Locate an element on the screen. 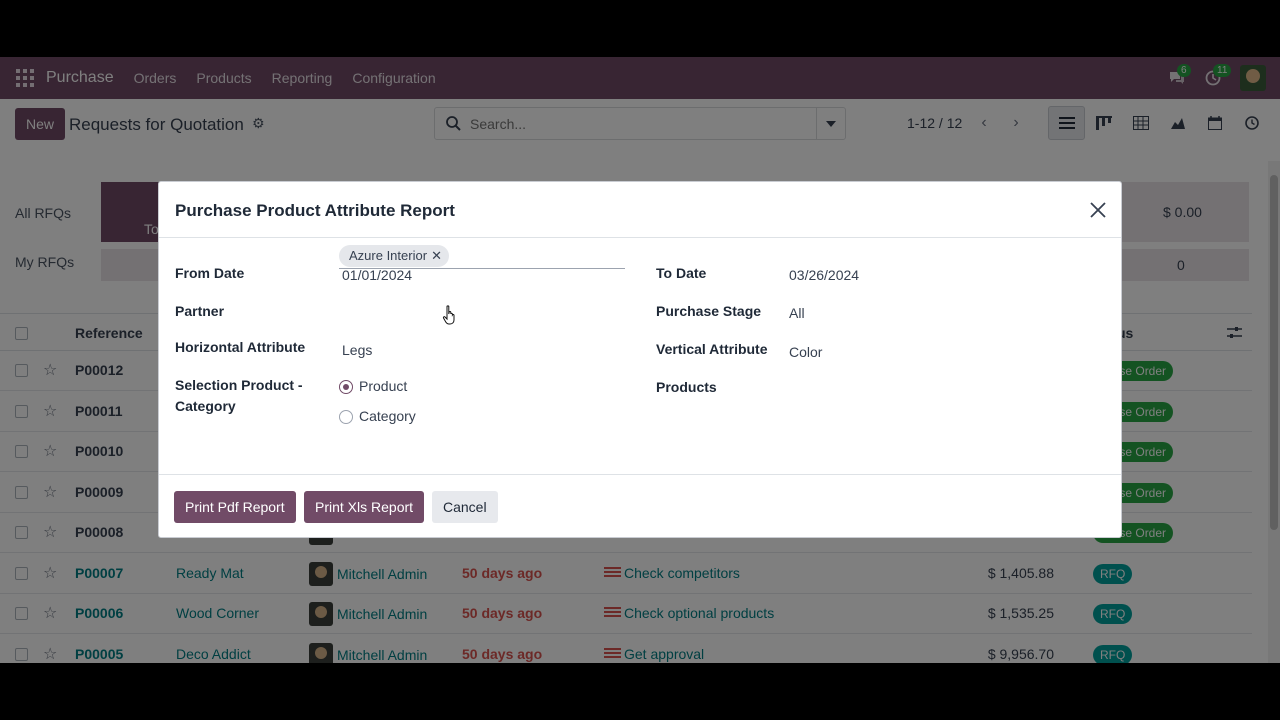 Image resolution: width=1280 pixels, height=720 pixels. cancel-button: Cancel is located at coordinates (465, 507).